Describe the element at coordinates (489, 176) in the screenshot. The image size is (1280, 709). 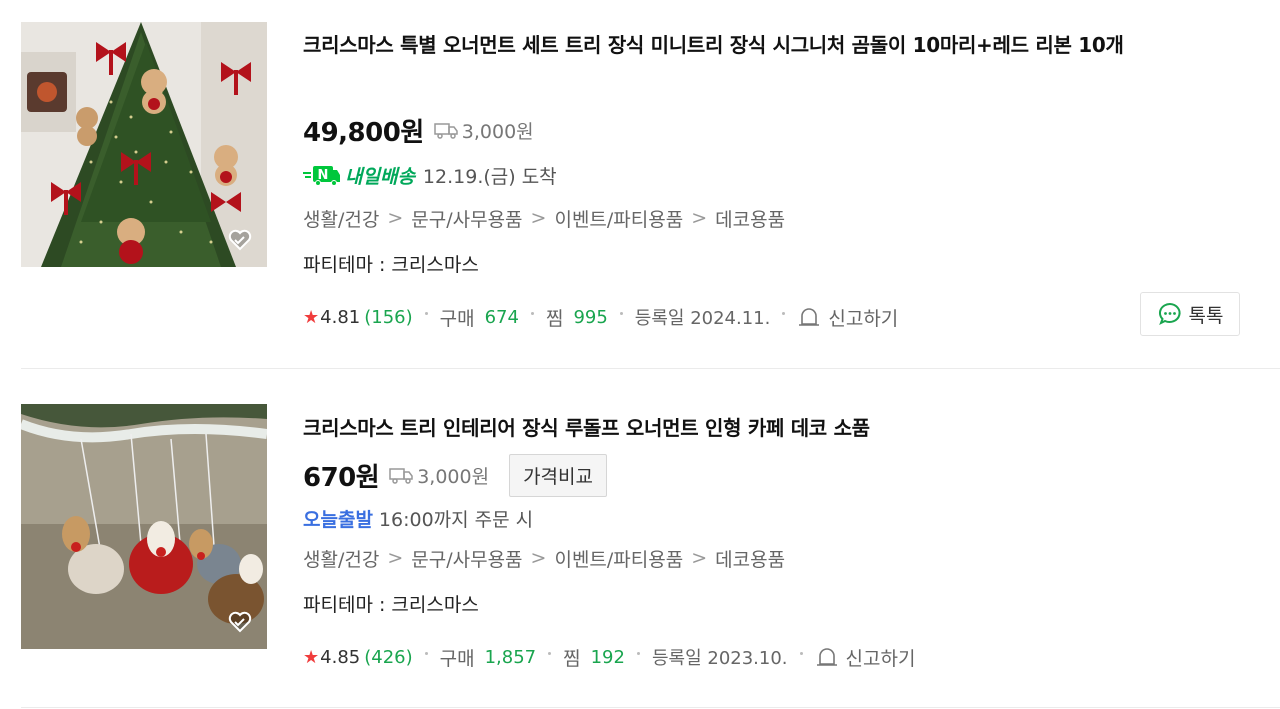
I see `delivery-arrival: 12.19.(금) 도착` at that location.